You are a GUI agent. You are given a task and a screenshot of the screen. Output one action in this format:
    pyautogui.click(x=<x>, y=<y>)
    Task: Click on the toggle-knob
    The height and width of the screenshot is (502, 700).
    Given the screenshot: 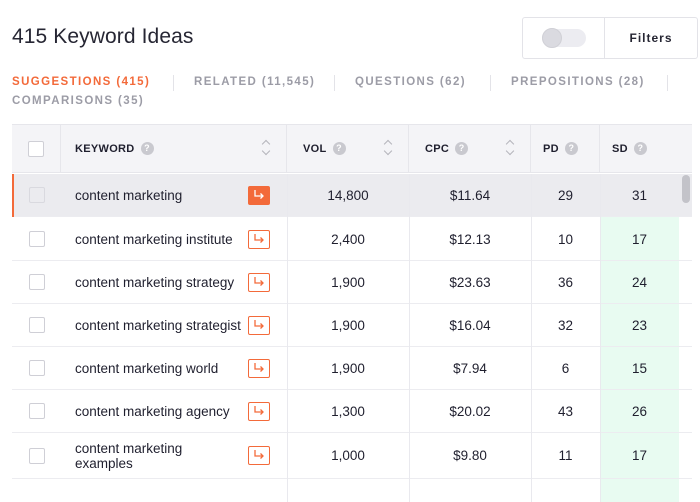 What is the action you would take?
    pyautogui.click(x=551, y=38)
    